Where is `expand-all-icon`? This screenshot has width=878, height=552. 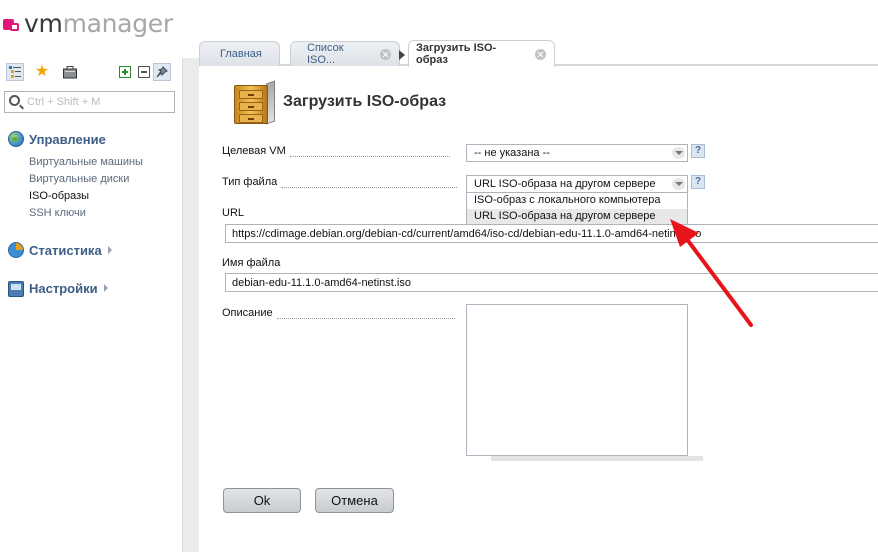
expand-all-icon is located at coordinates (125, 72).